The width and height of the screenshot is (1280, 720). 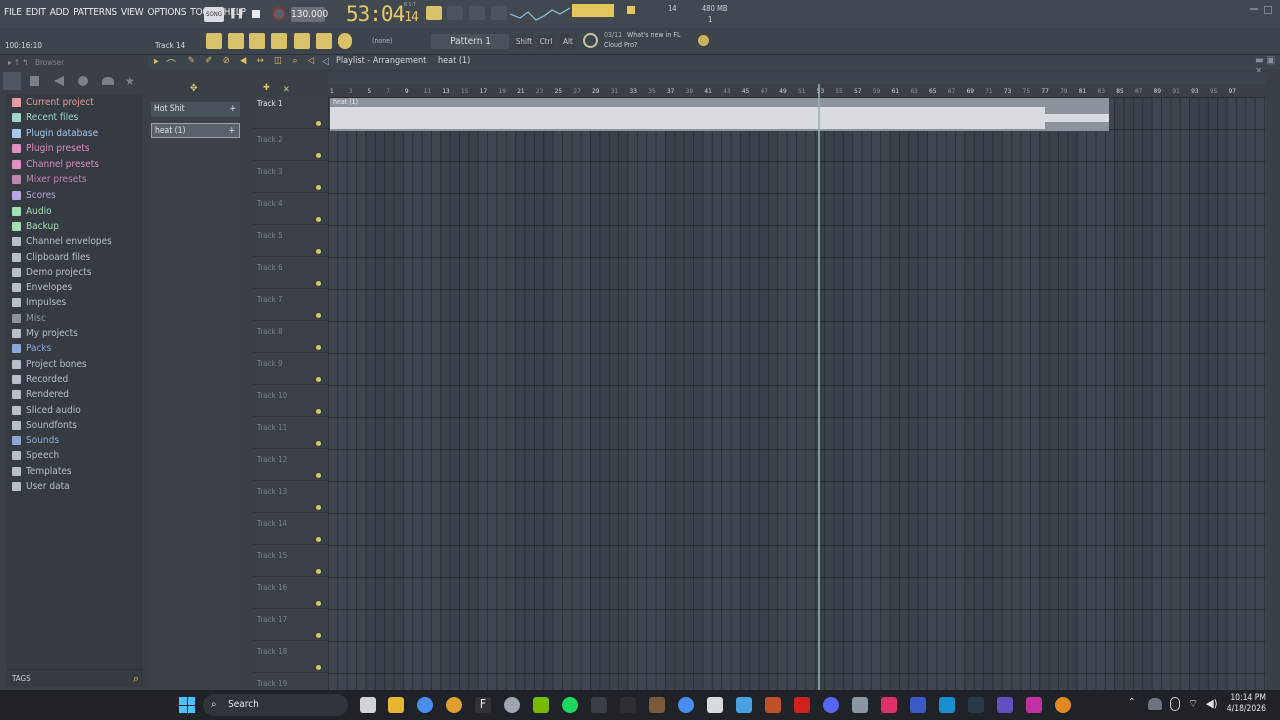 I want to click on menu-item: EDIT, so click(x=36, y=12).